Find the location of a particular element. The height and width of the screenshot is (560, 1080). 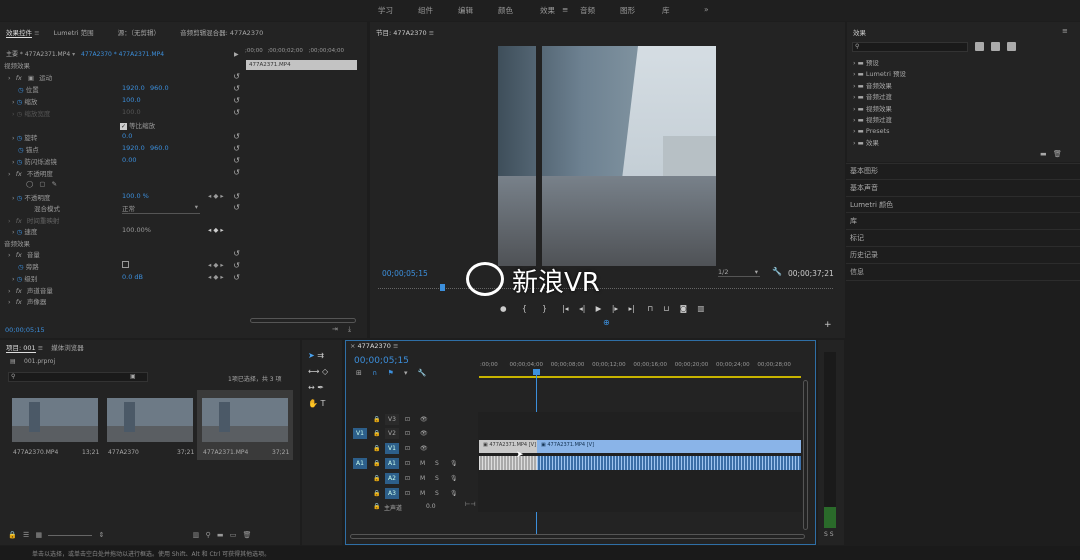

tab-effect-controls: 效果控件 is located at coordinates (19, 33).